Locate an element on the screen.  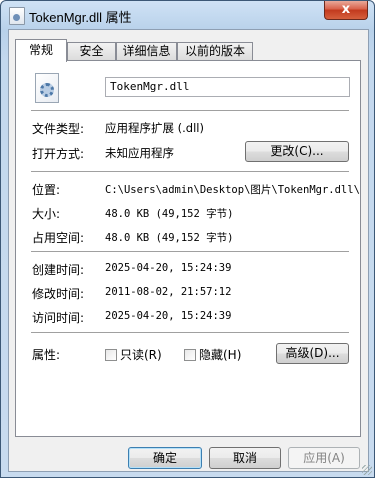
tab-details: 详细信息 is located at coordinates (146, 51).